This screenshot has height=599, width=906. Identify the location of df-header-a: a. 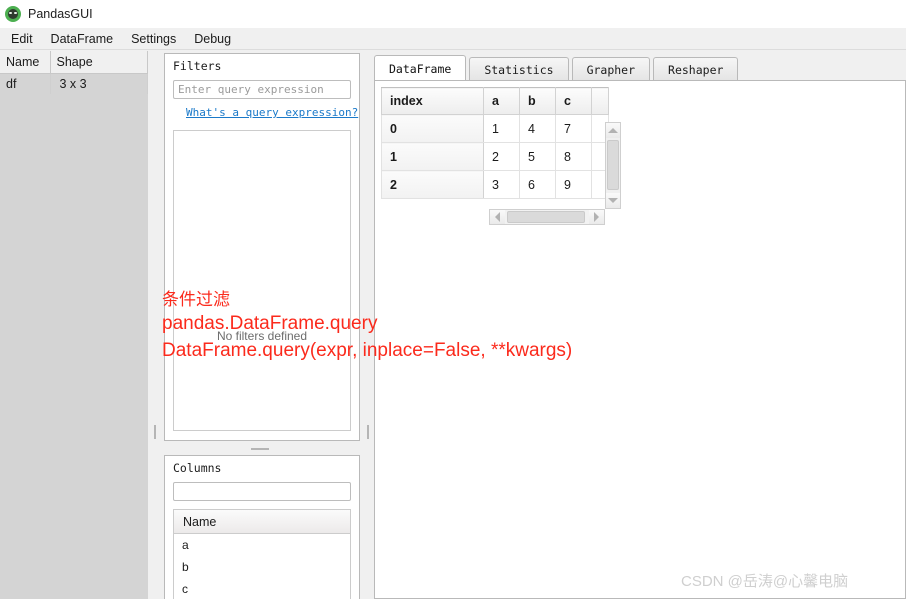
(501, 101).